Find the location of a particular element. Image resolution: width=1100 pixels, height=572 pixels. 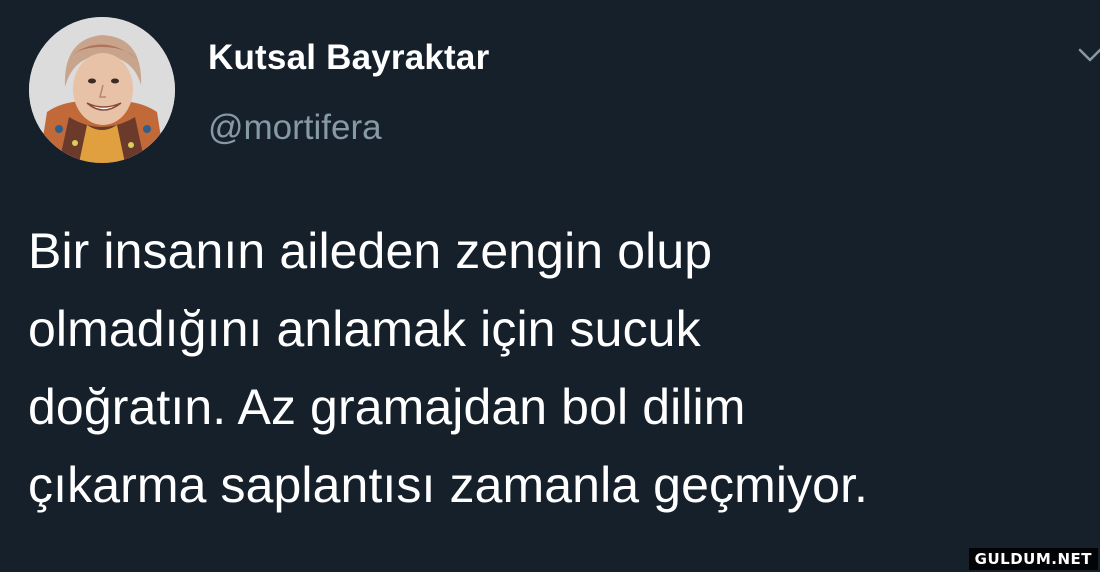

chevron-down-icon is located at coordinates (1087, 55).